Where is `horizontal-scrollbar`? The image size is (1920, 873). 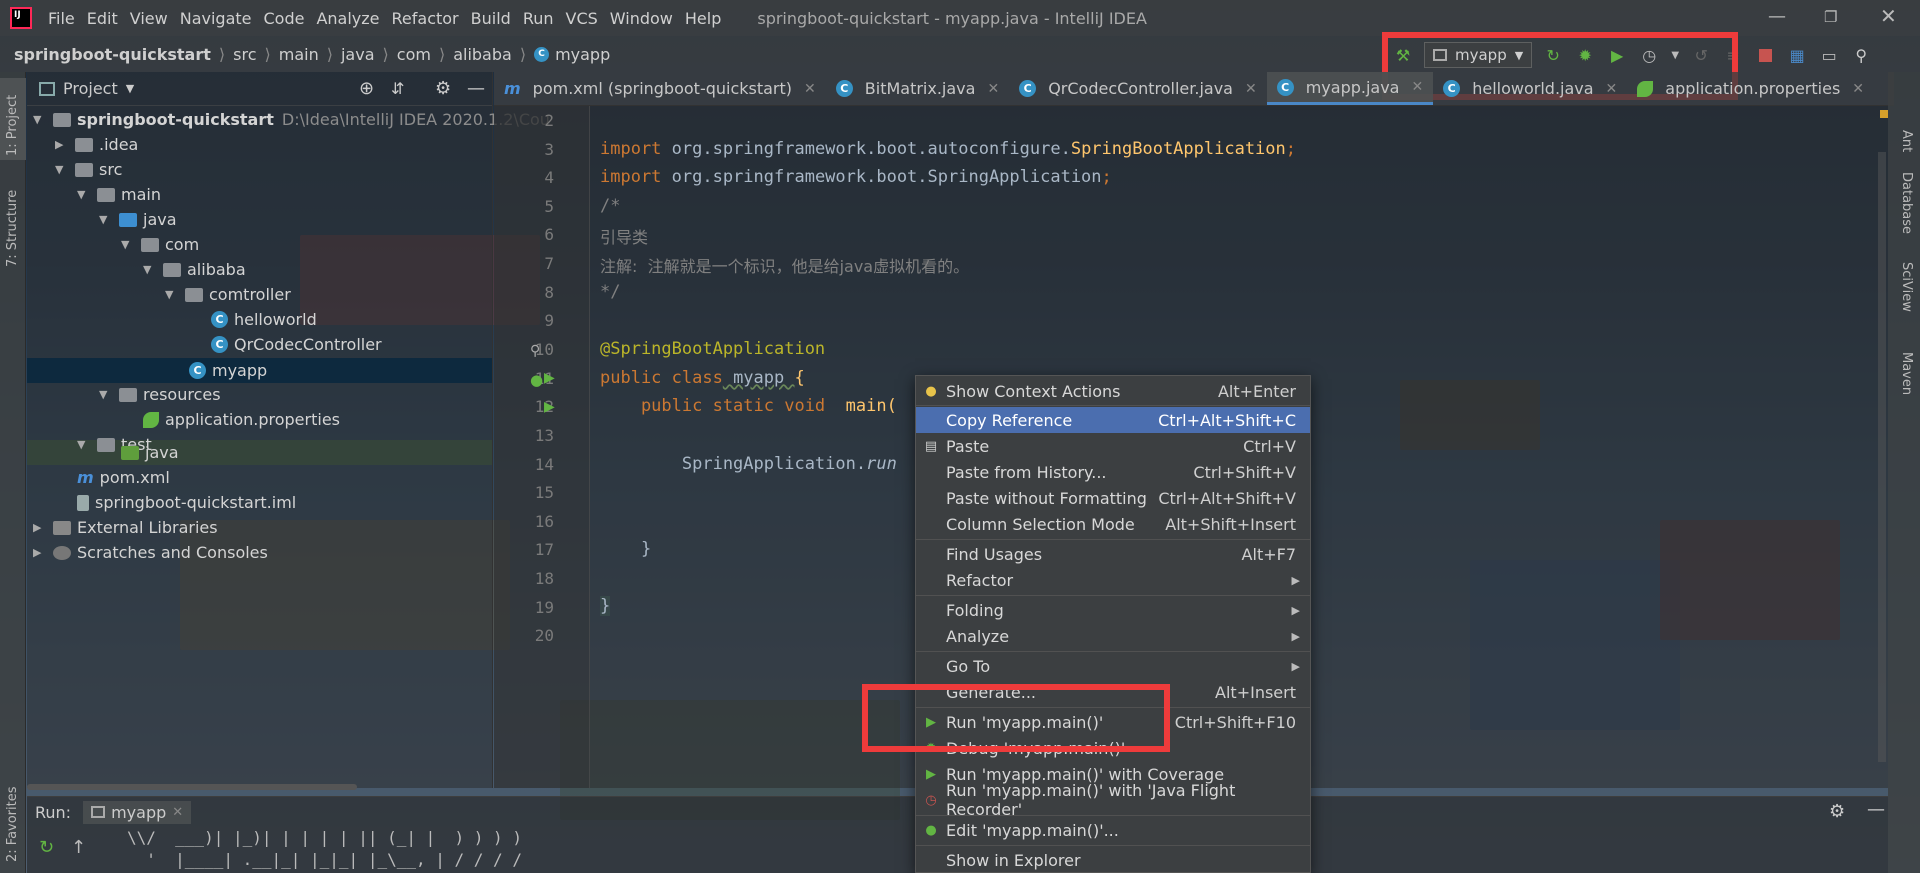
horizontal-scrollbar is located at coordinates (192, 787).